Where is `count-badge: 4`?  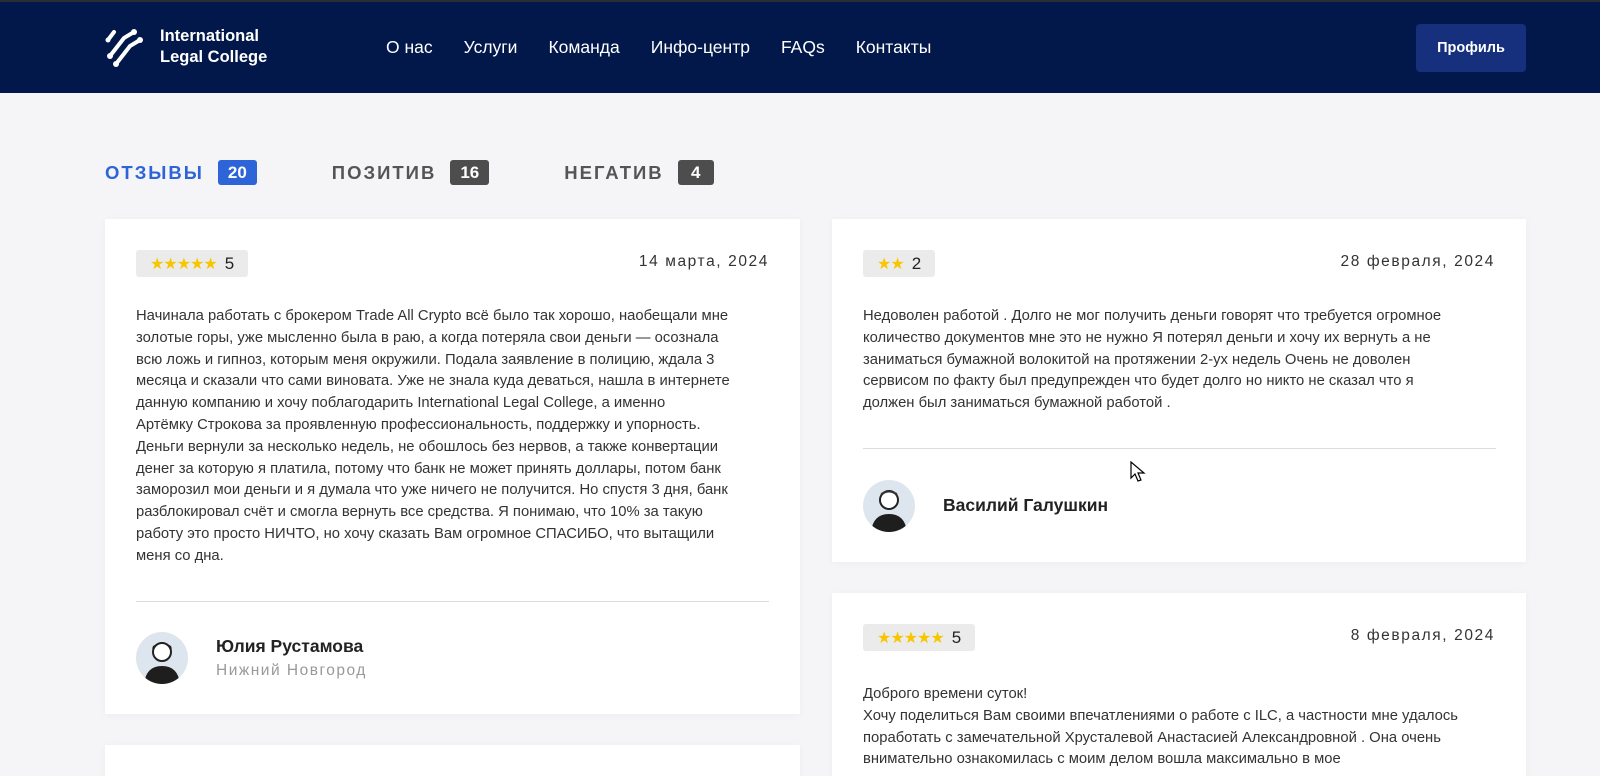 count-badge: 4 is located at coordinates (695, 172).